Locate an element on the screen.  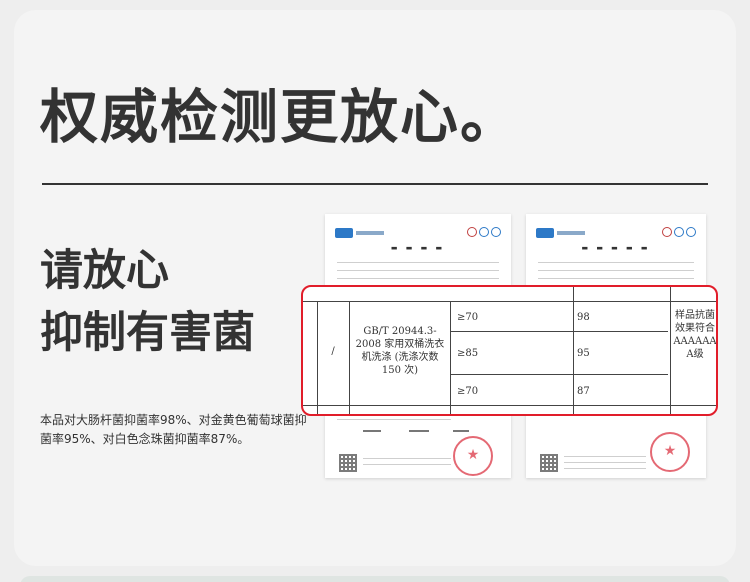
test-standard-cell: GB/T 20944.3-2008 家用双桶洗衣机洗涤 (洗涤次数 150 次) is located at coordinates (400, 351).